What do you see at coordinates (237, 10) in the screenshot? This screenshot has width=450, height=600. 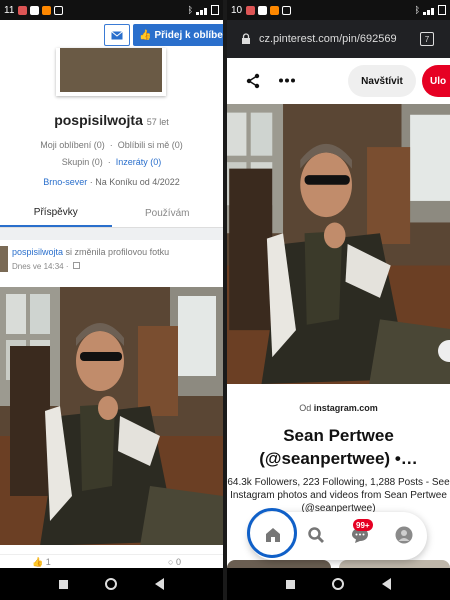 I see `status-time: 10` at bounding box center [237, 10].